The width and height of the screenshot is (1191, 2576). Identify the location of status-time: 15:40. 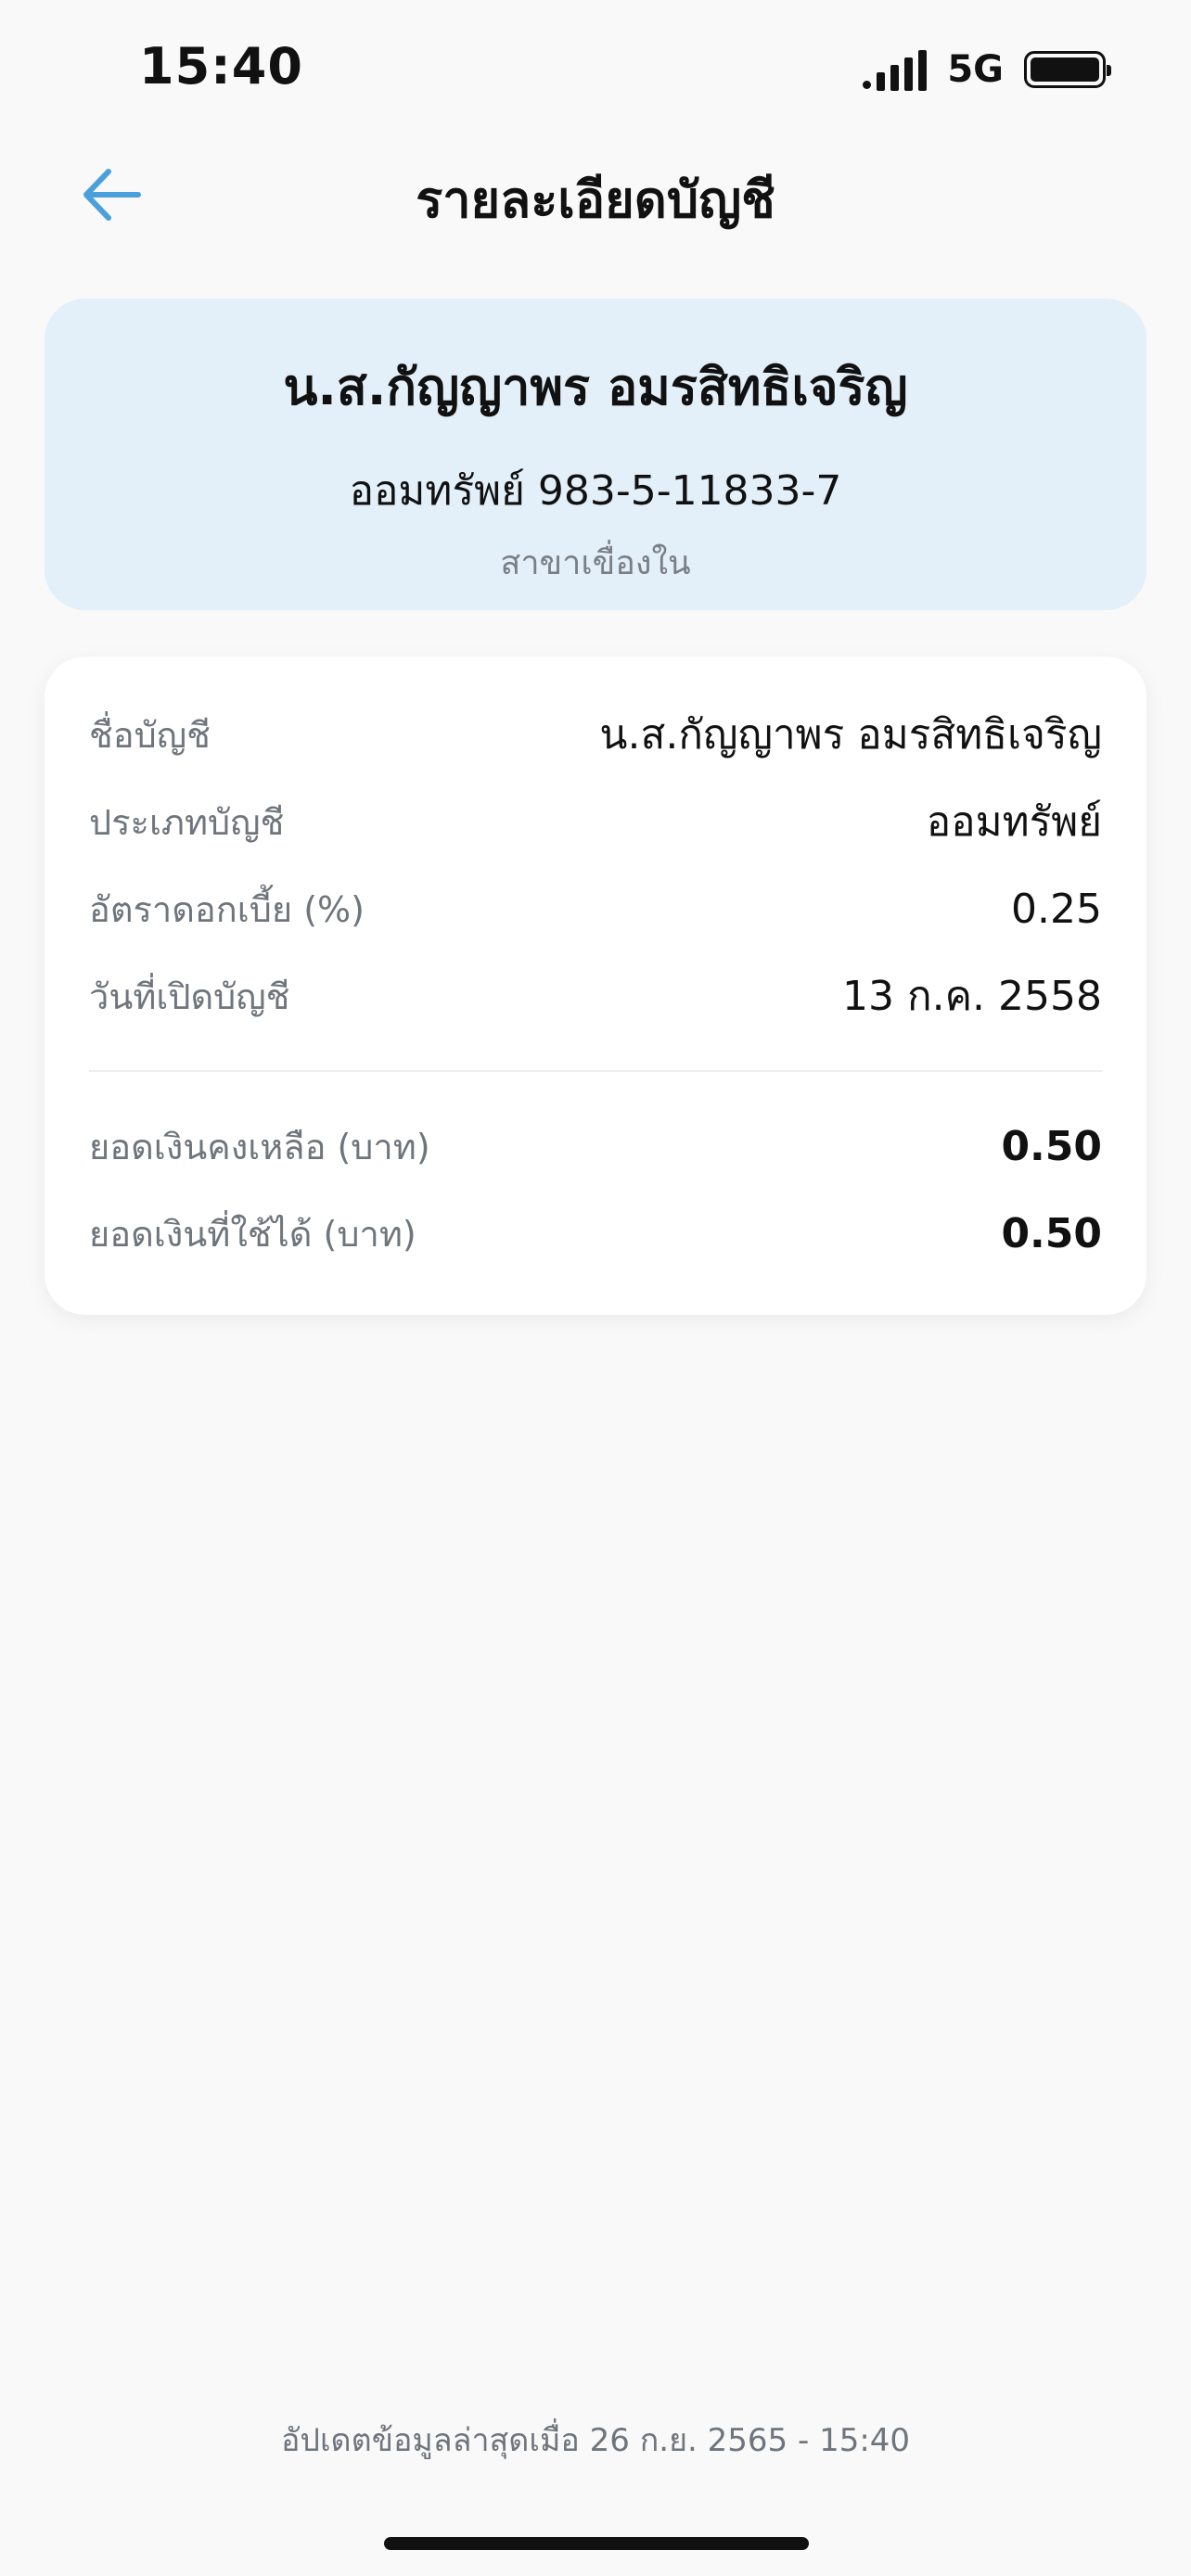
(221, 66).